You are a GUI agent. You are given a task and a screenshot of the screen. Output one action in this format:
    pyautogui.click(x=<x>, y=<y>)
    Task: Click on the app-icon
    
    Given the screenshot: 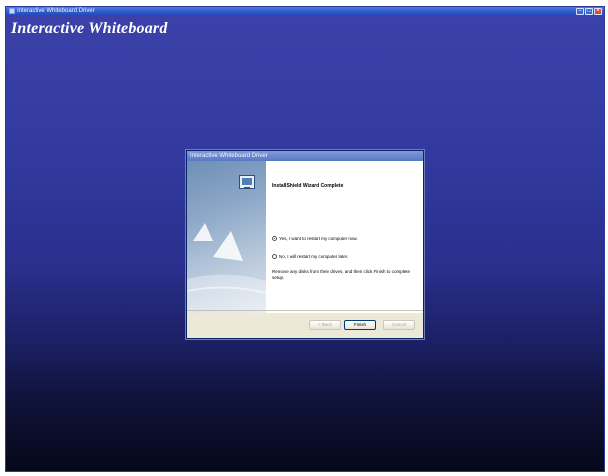 What is the action you would take?
    pyautogui.click(x=12, y=11)
    